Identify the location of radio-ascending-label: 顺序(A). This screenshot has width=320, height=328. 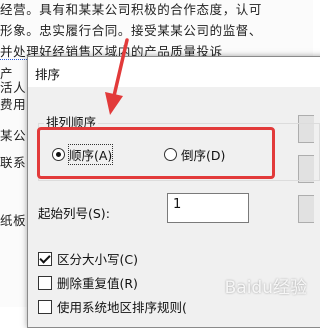
(90, 154).